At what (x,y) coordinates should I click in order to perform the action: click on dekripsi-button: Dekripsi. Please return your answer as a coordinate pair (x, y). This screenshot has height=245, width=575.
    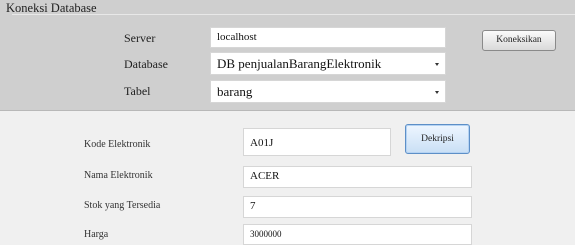
    Looking at the image, I should click on (437, 139).